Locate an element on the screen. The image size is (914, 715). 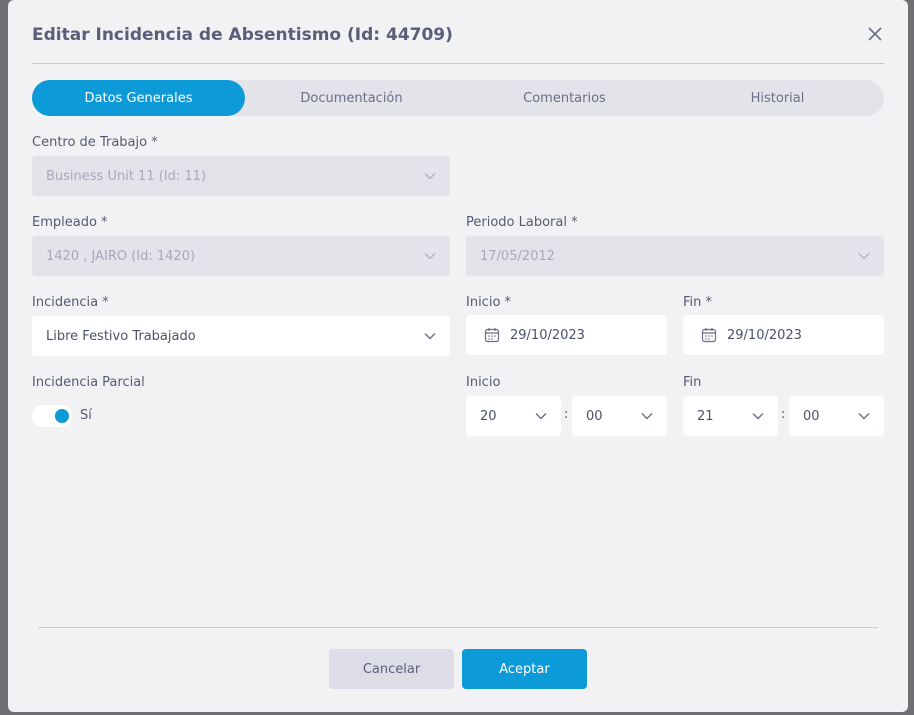
centro-select: Business Unit 11 (Id: 11) is located at coordinates (241, 176).